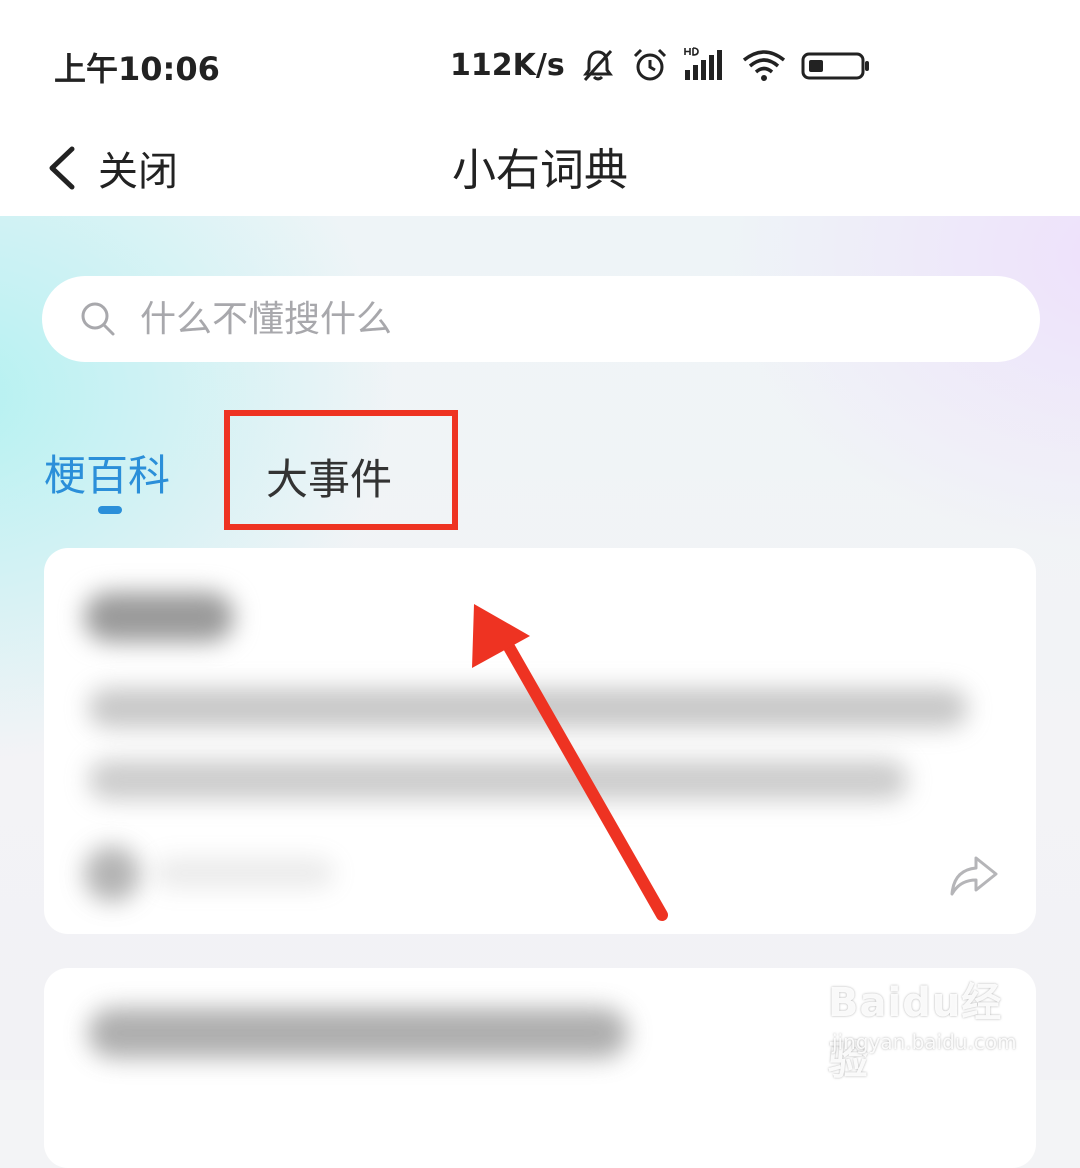 The width and height of the screenshot is (1080, 1168). What do you see at coordinates (973, 875) in the screenshot?
I see `share-icon` at bounding box center [973, 875].